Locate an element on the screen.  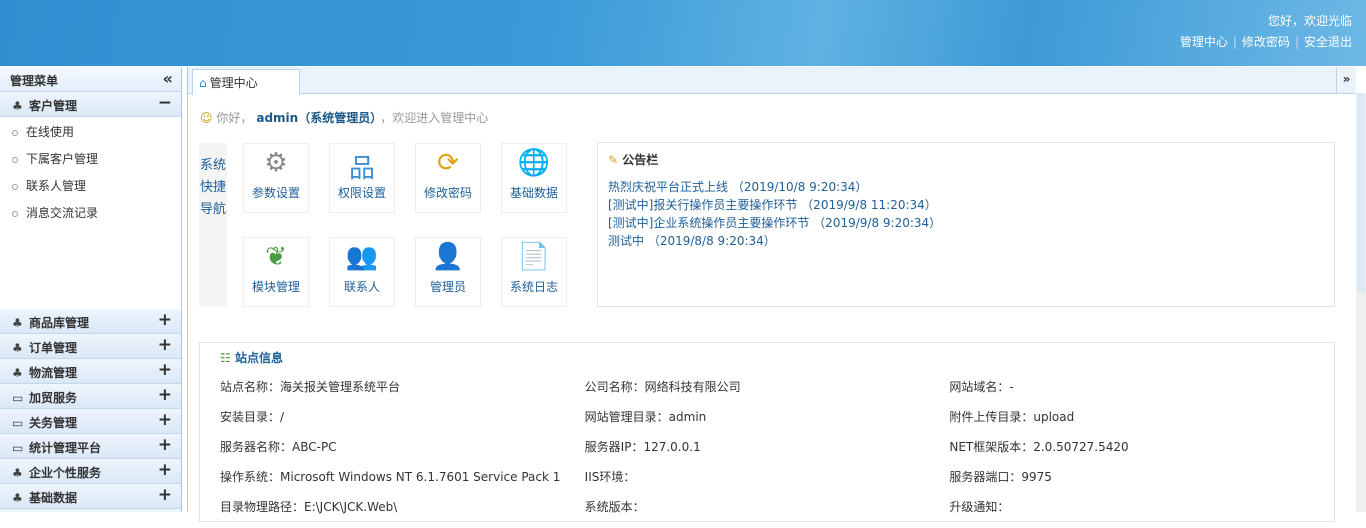
greeting-prefix: 你好， is located at coordinates (234, 118).